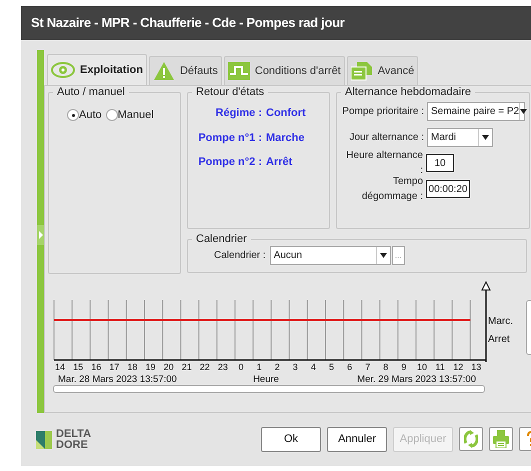  I want to click on document-icon, so click(361, 71).